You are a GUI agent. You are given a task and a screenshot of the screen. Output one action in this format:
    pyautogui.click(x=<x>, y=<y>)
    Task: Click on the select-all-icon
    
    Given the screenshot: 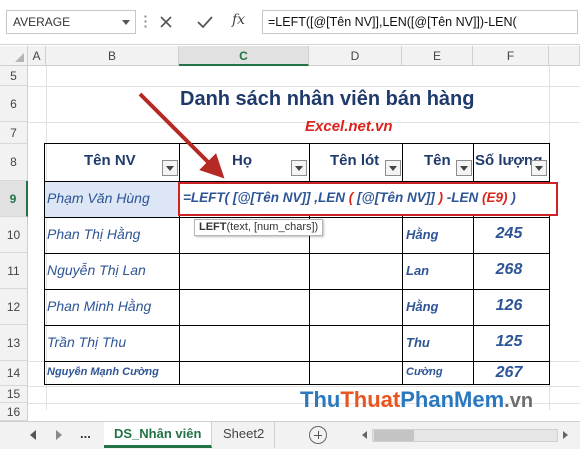 What is the action you would take?
    pyautogui.click(x=19, y=57)
    